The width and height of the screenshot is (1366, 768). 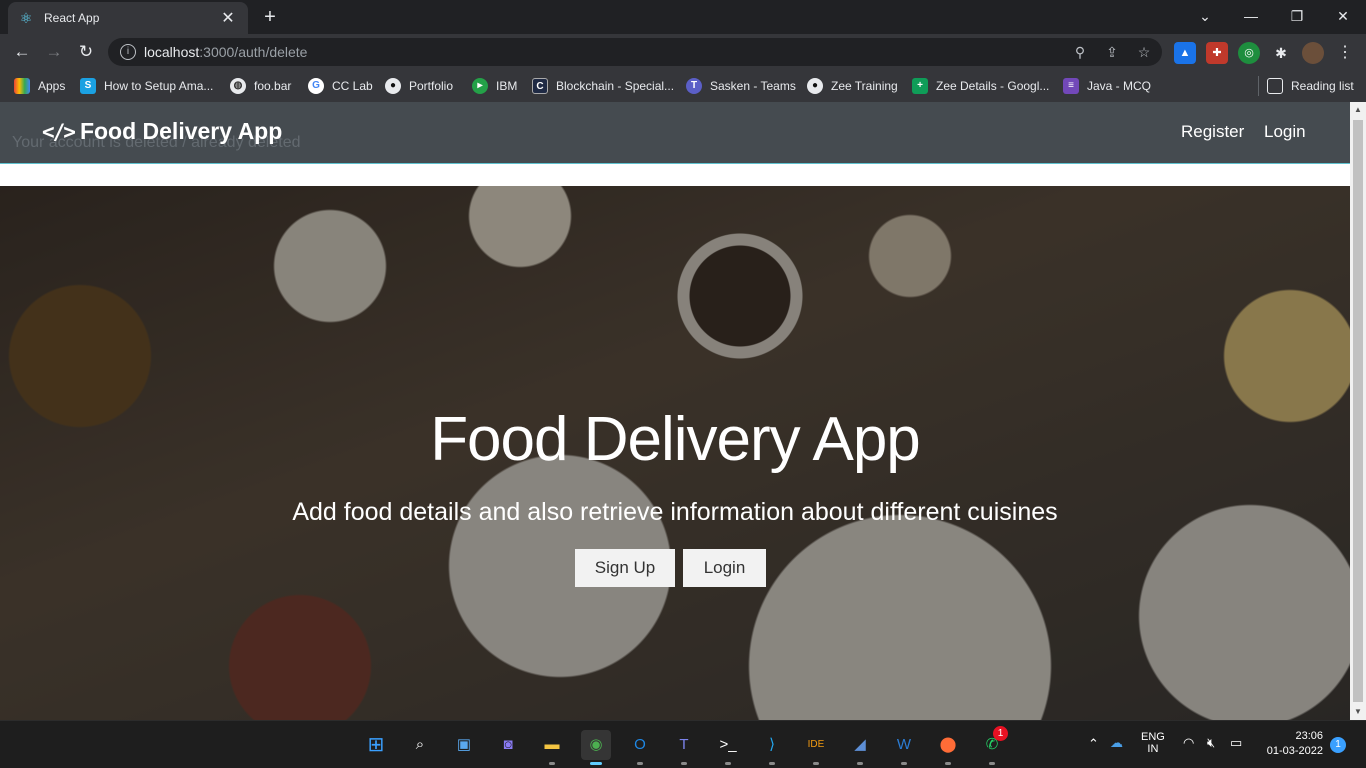 I want to click on start-icon: ⊞, so click(x=376, y=745).